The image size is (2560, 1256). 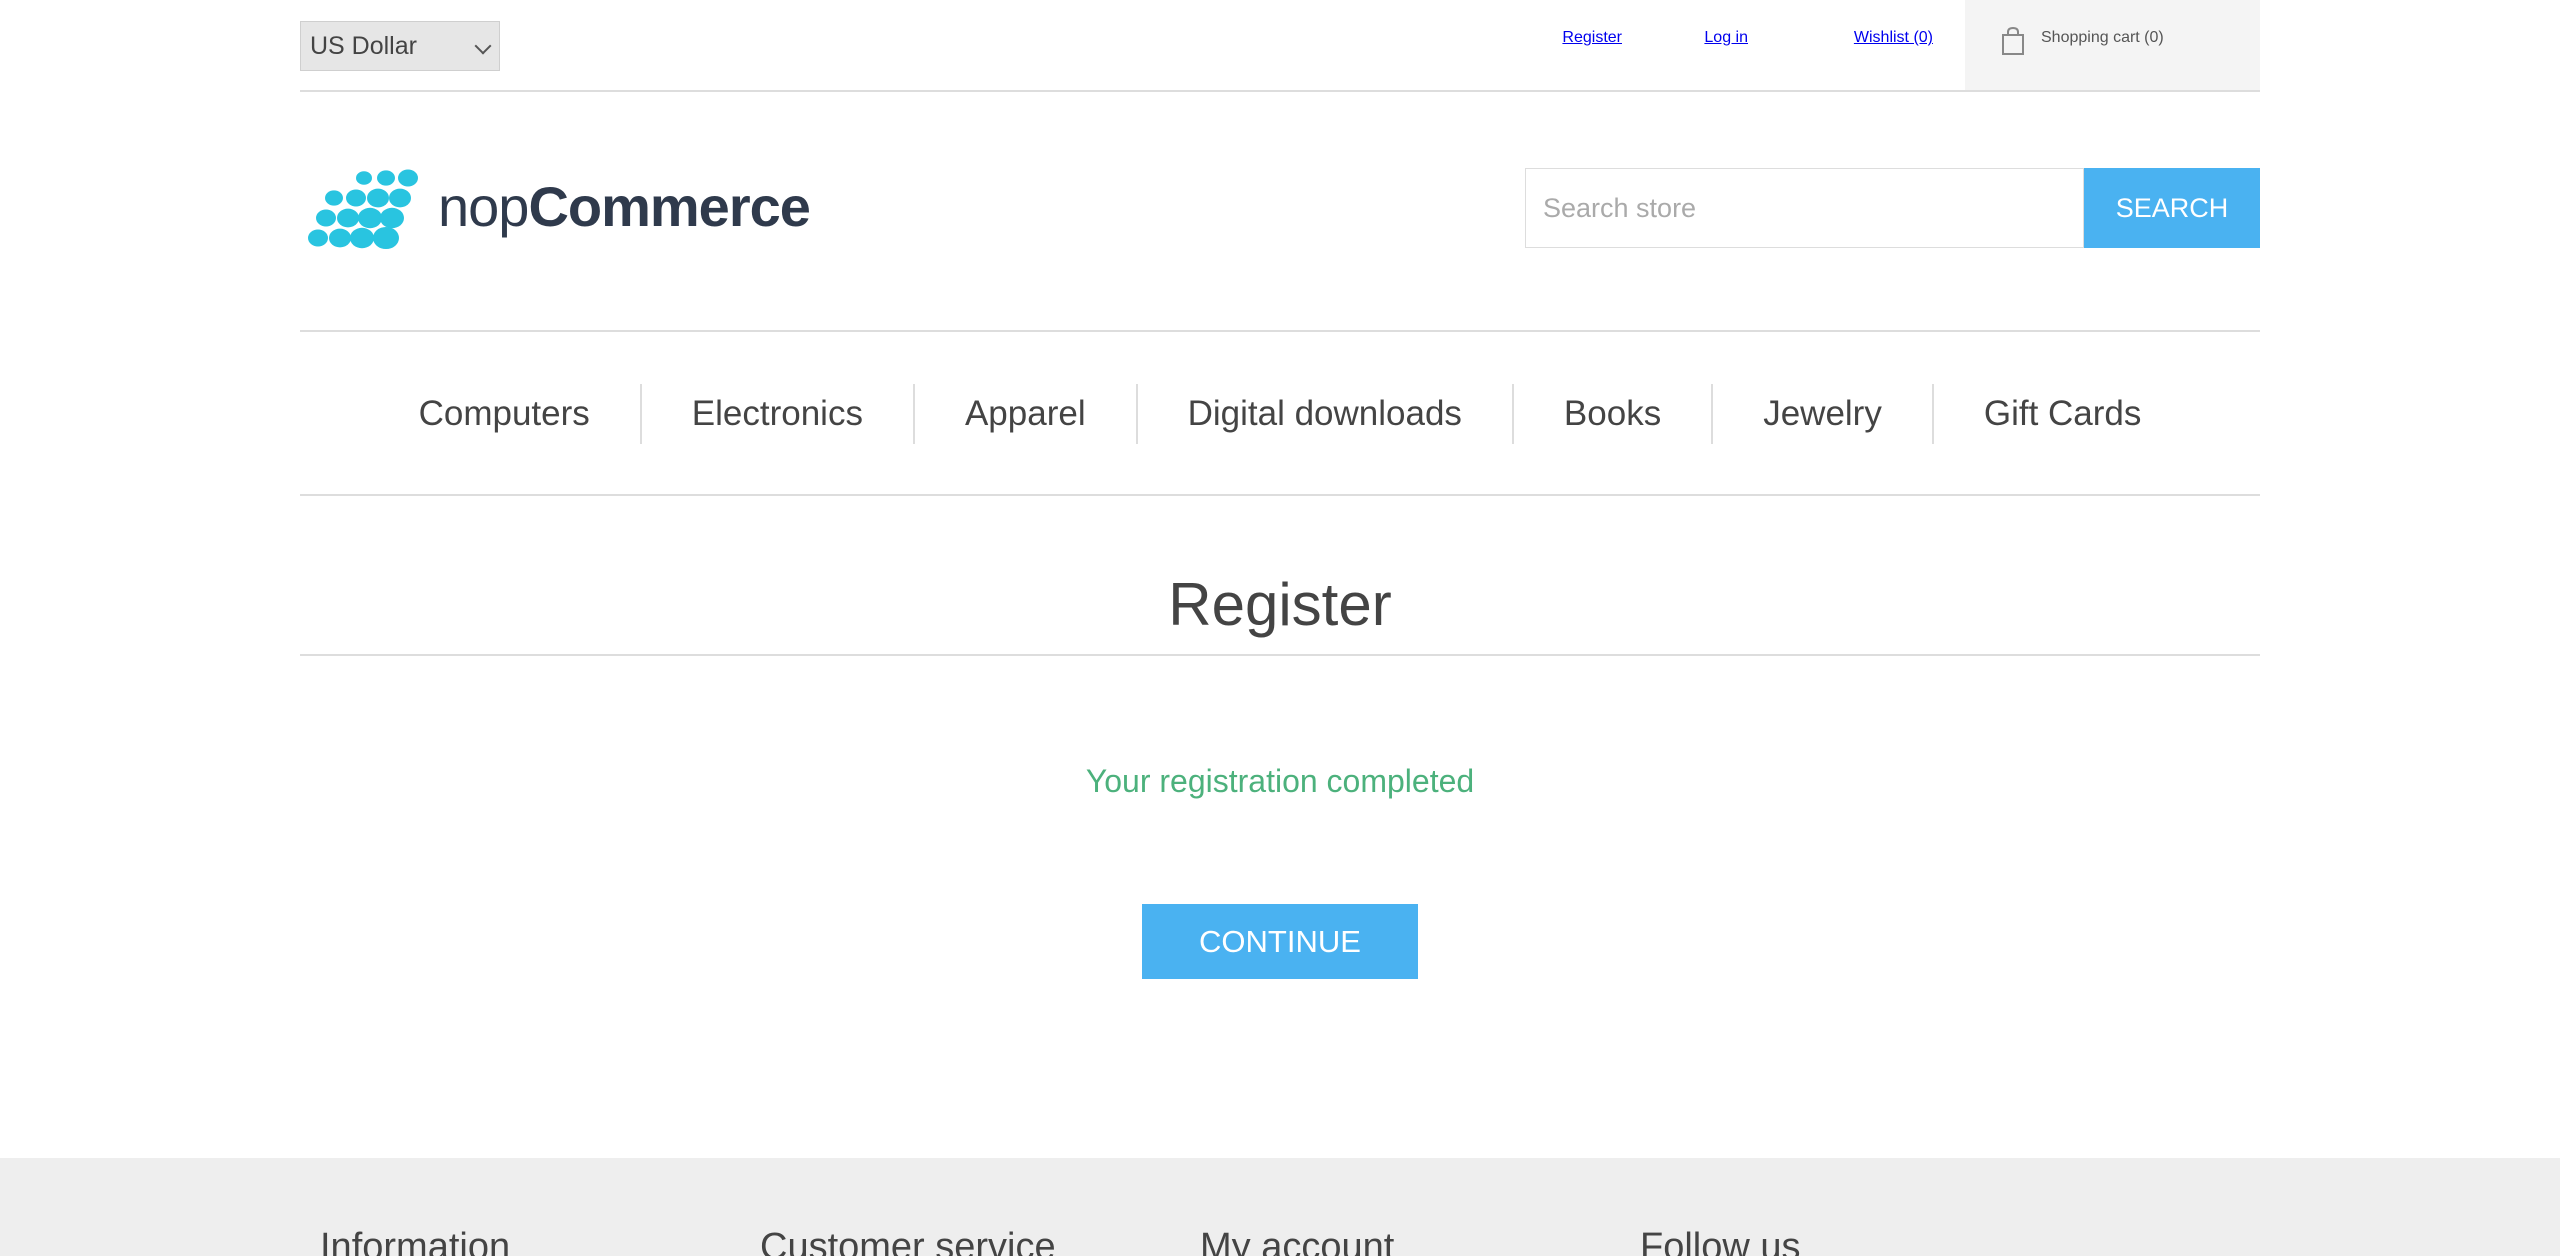 What do you see at coordinates (908, 1241) in the screenshot?
I see `footer-title-customer-service: Customer service` at bounding box center [908, 1241].